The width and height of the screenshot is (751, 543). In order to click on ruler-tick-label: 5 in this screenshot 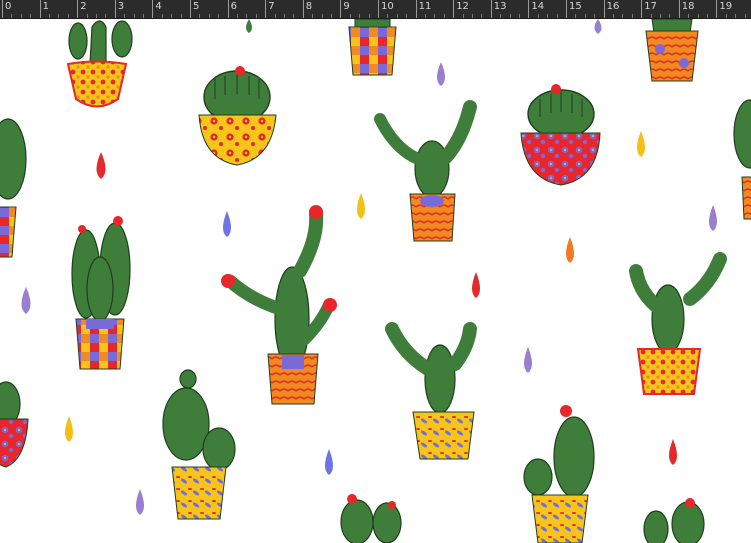, I will do `click(196, 6)`.